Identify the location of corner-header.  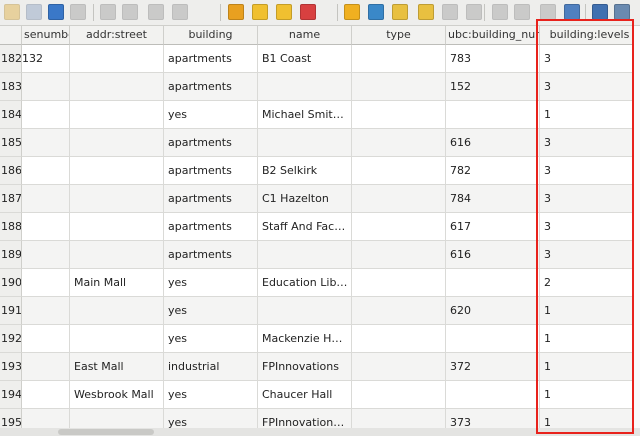
(11, 35).